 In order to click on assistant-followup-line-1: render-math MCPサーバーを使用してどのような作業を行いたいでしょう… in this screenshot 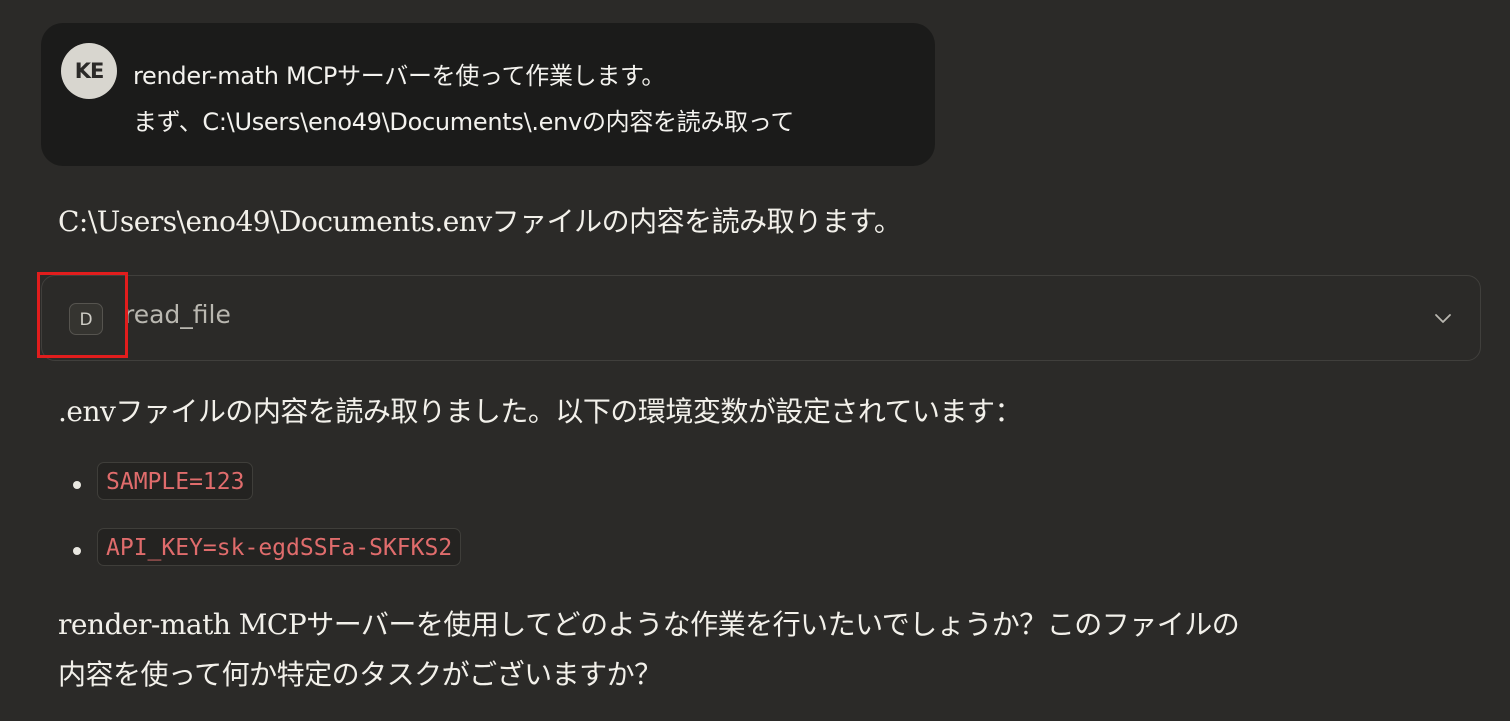, I will do `click(649, 624)`.